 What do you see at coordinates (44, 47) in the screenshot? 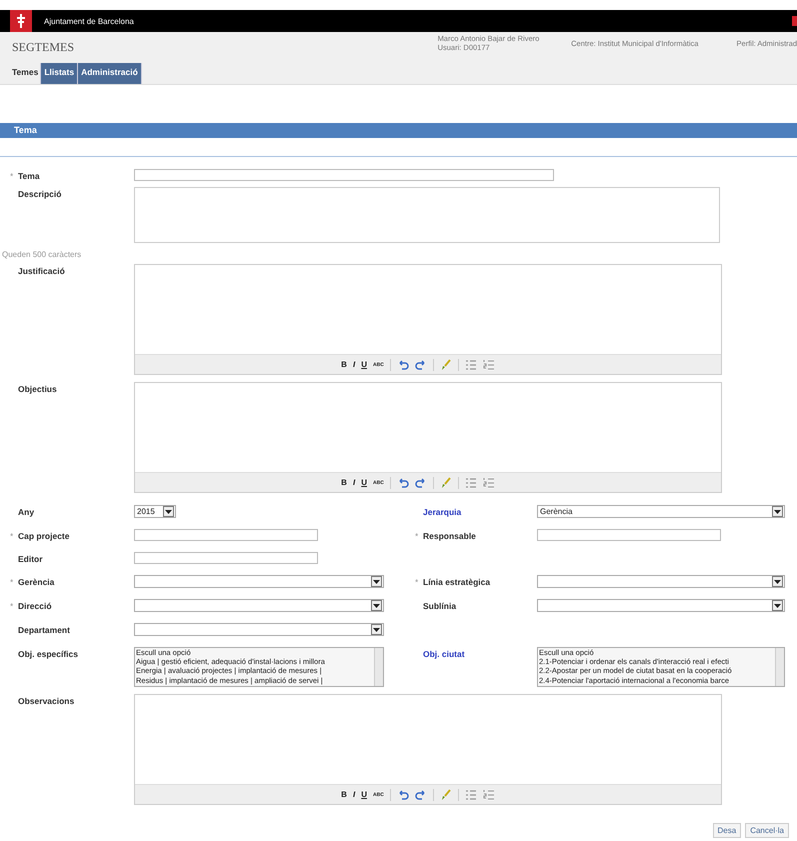
I see `app-title: SEGTEMES` at bounding box center [44, 47].